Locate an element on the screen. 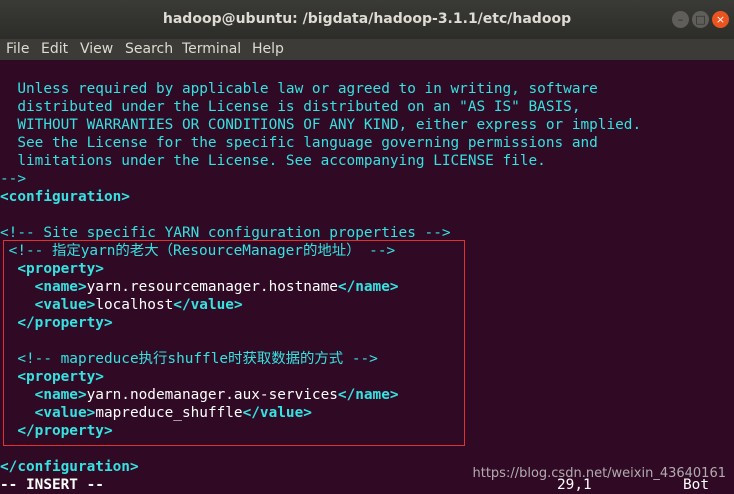  editor-line: --> is located at coordinates (13, 179).